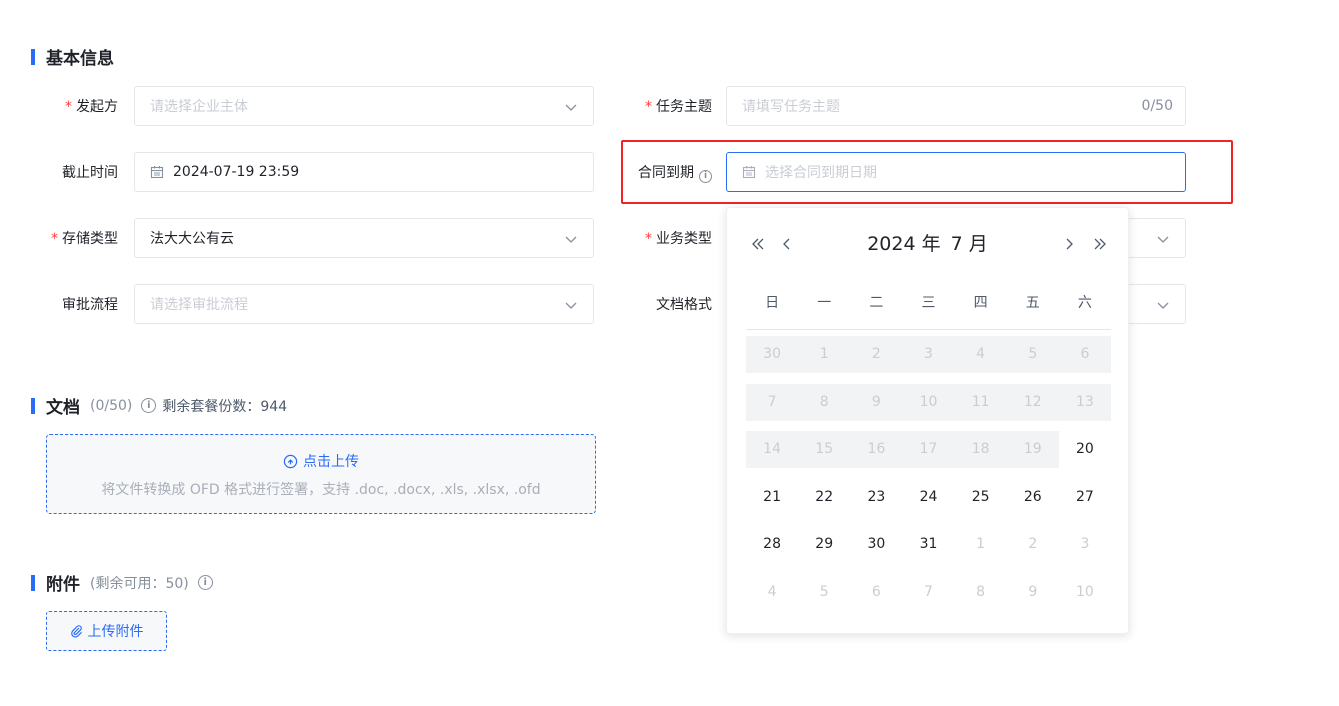  I want to click on storage-value: 法大大公有云, so click(192, 239).